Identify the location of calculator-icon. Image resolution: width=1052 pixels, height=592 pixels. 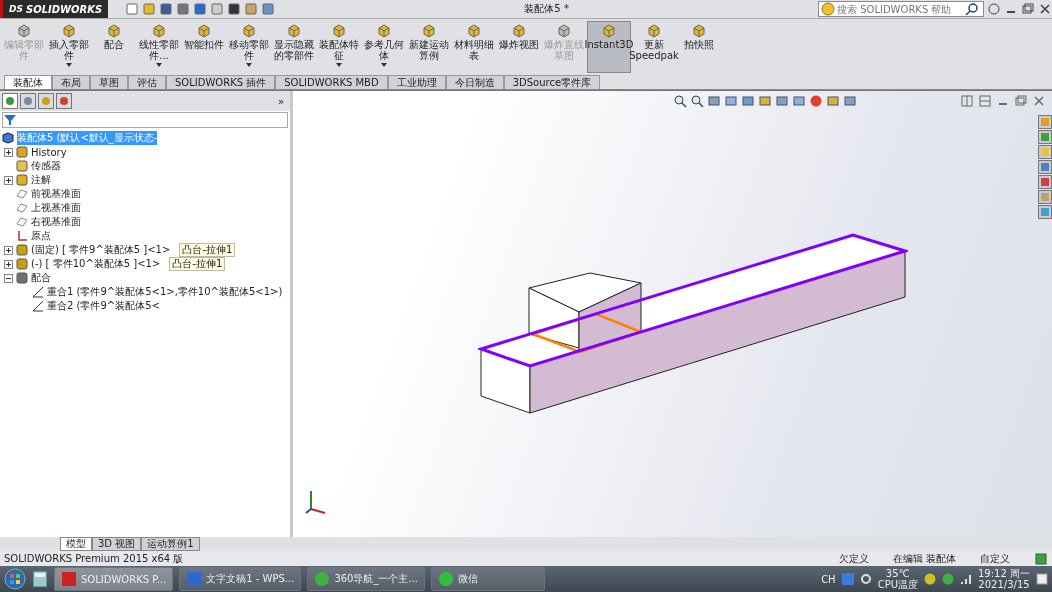
(40, 579).